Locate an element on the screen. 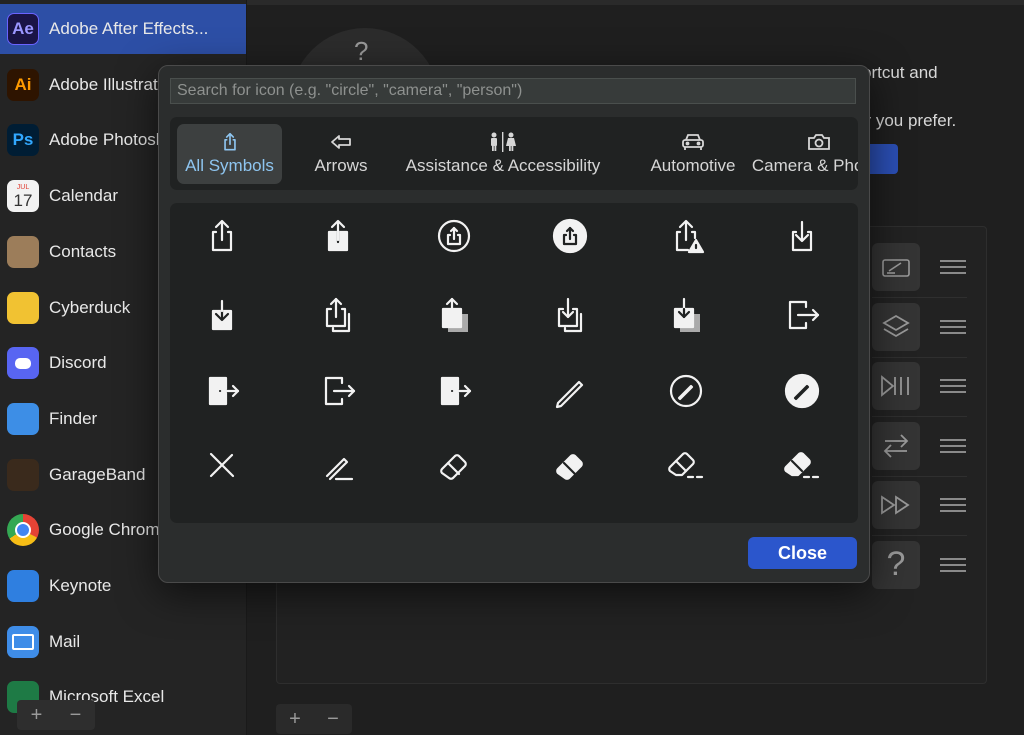 This screenshot has width=1024, height=735. icon-search-input is located at coordinates (513, 91).